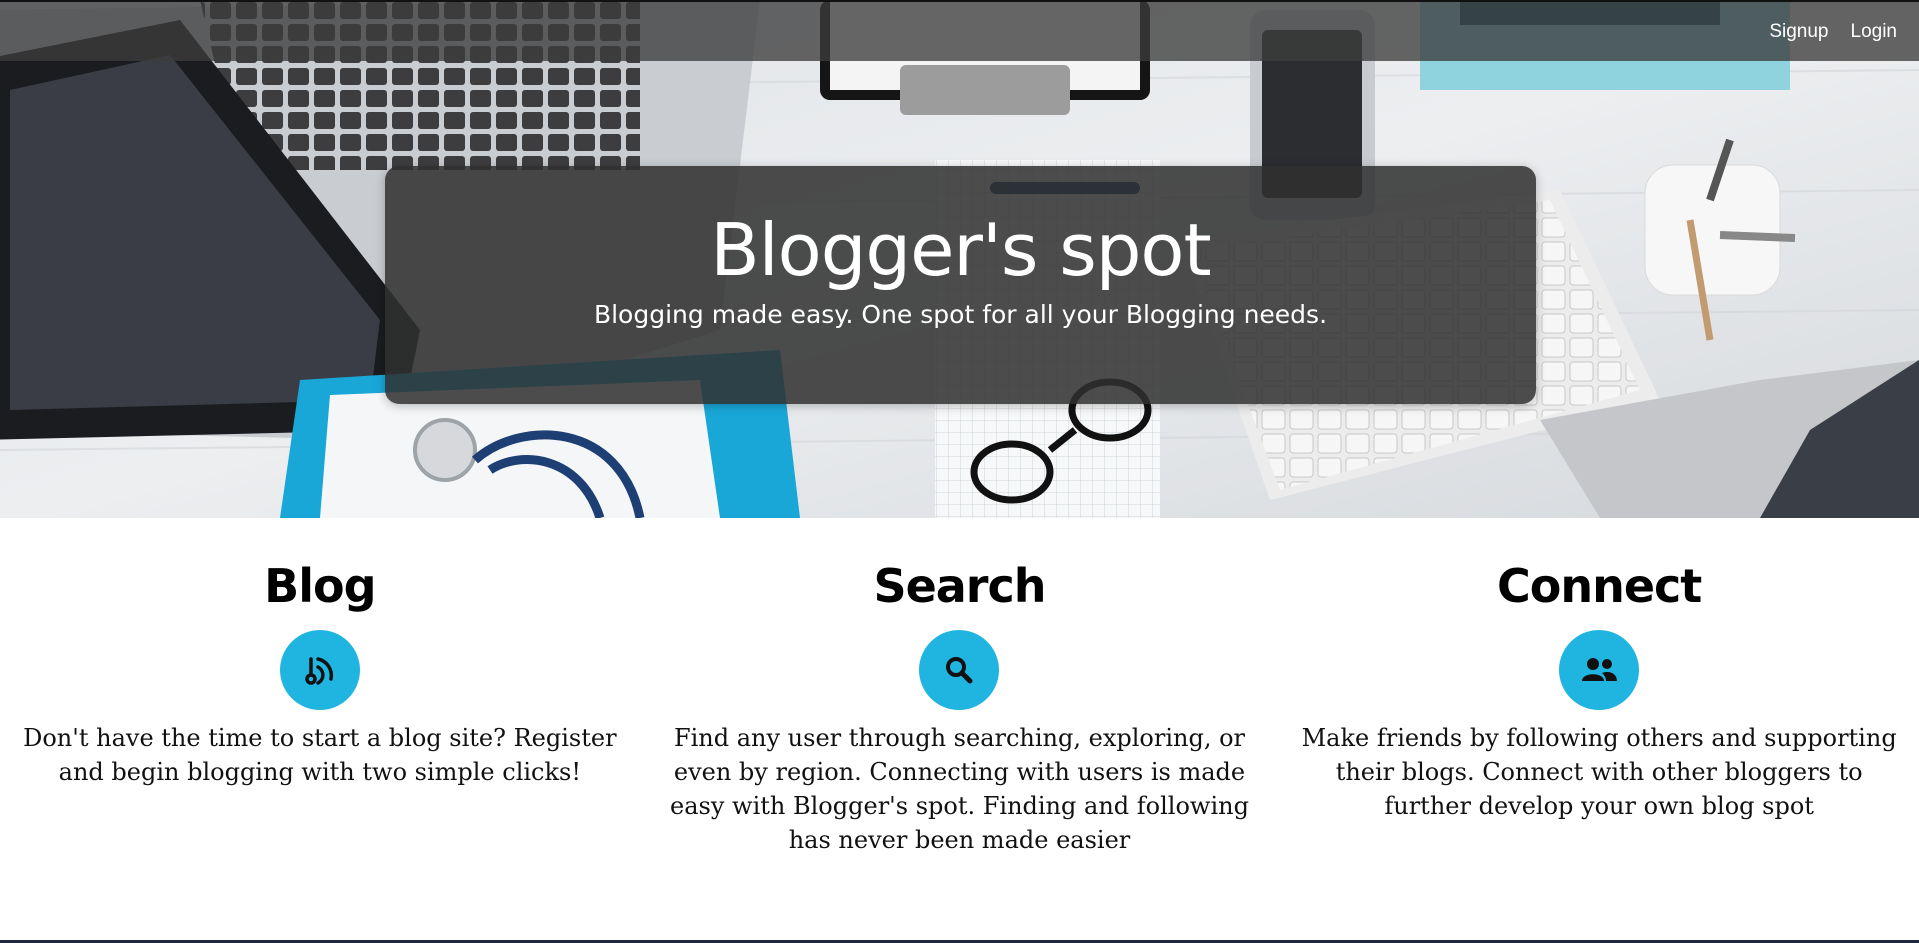 The image size is (1919, 943). I want to click on rss-glyph, so click(319, 671).